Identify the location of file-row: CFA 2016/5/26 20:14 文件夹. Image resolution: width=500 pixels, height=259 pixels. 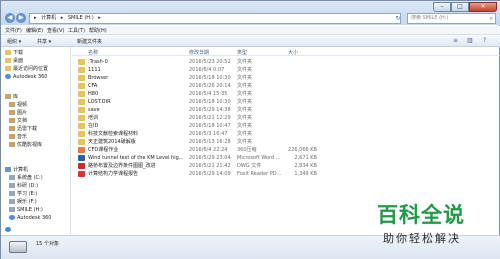
(286, 86).